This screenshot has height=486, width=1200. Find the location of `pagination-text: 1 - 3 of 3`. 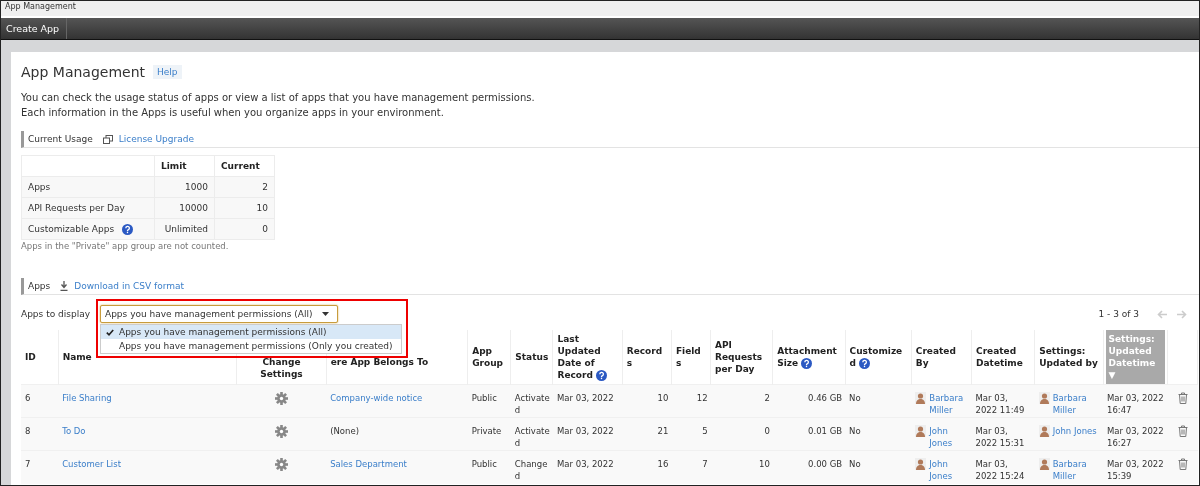

pagination-text: 1 - 3 of 3 is located at coordinates (1118, 314).